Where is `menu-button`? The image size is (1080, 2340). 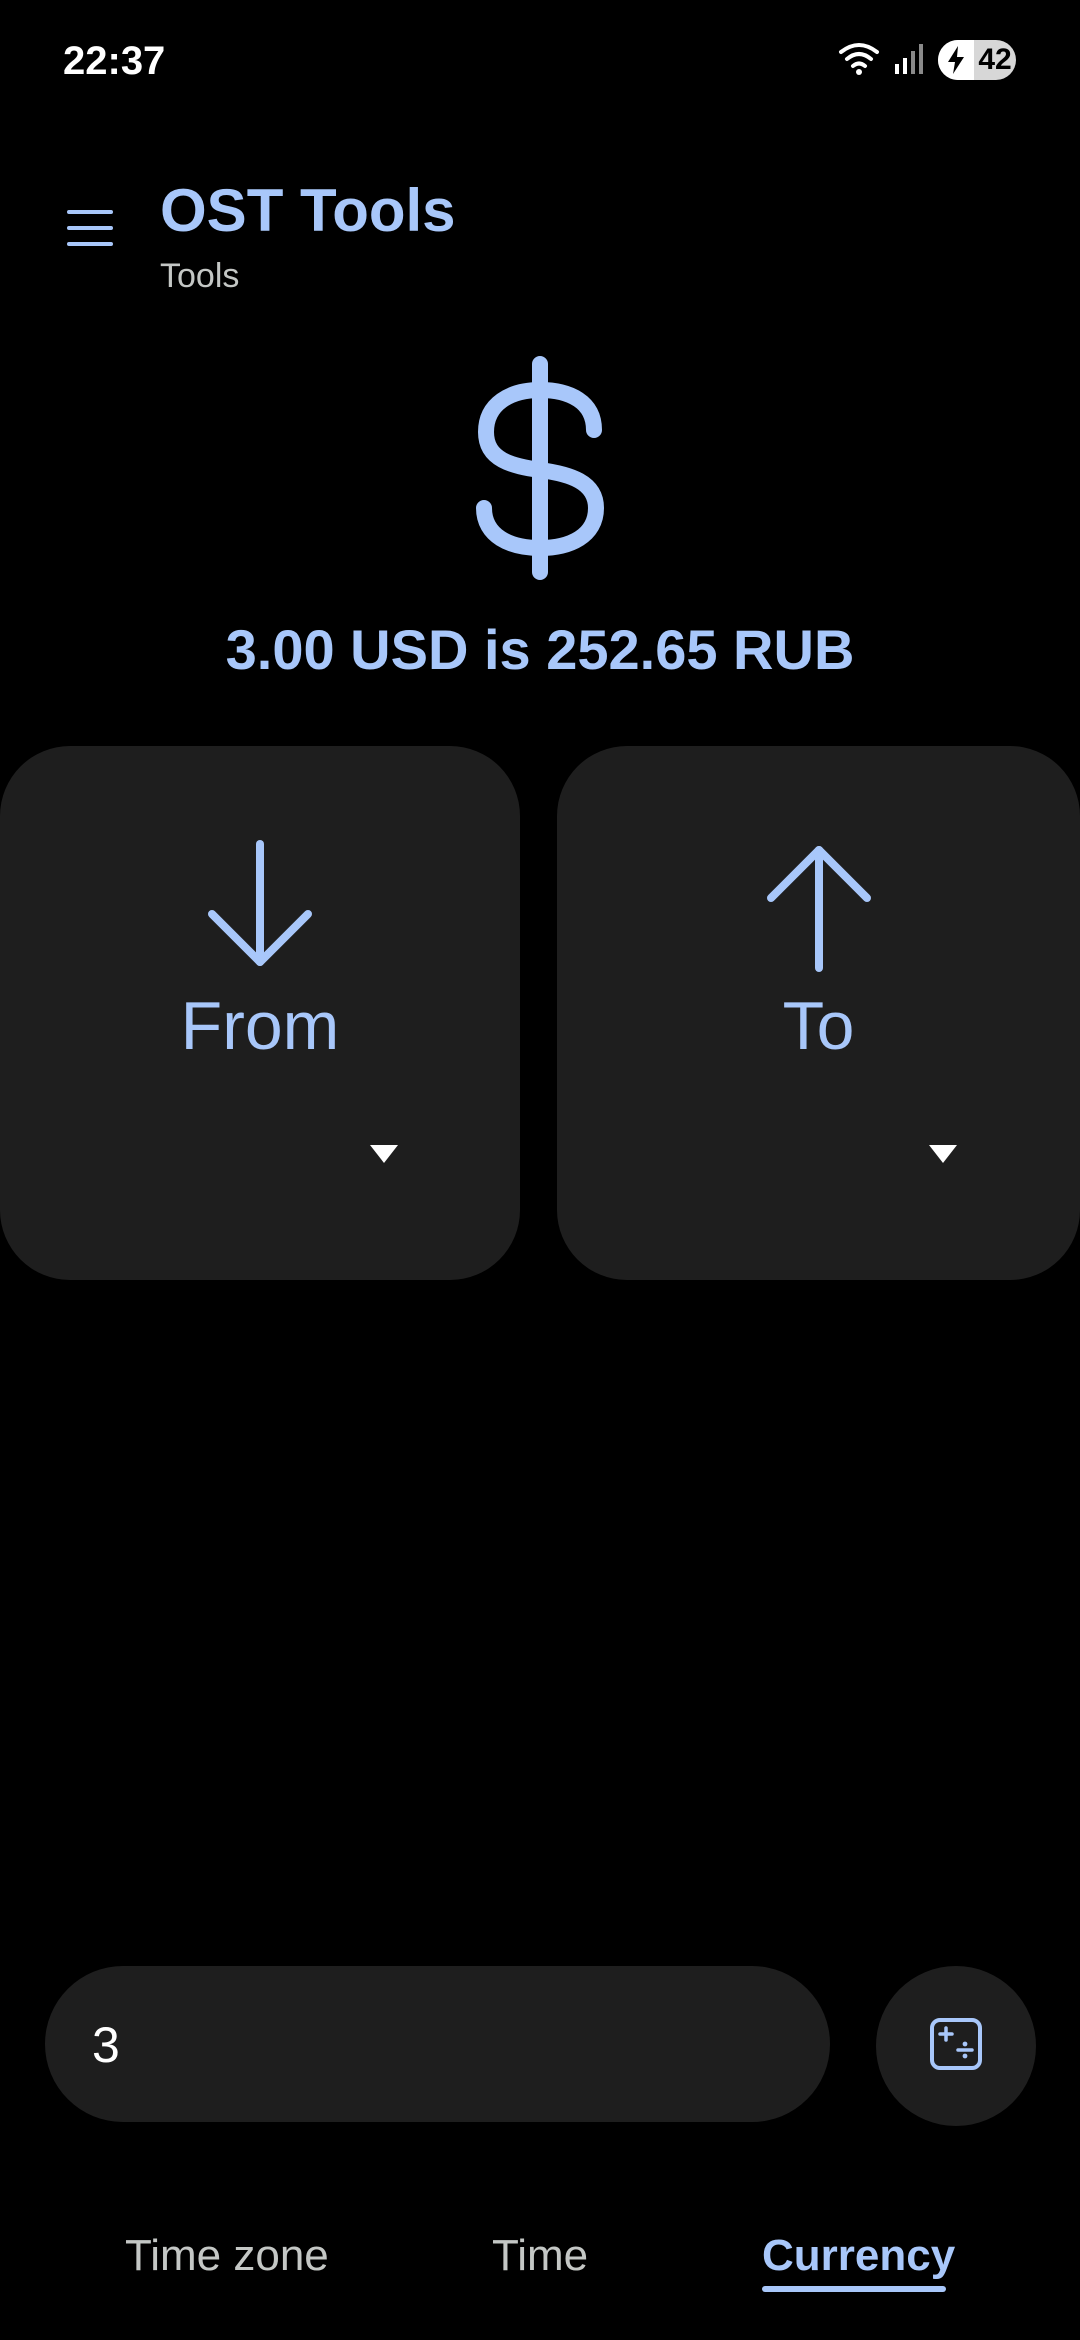 menu-button is located at coordinates (90, 230).